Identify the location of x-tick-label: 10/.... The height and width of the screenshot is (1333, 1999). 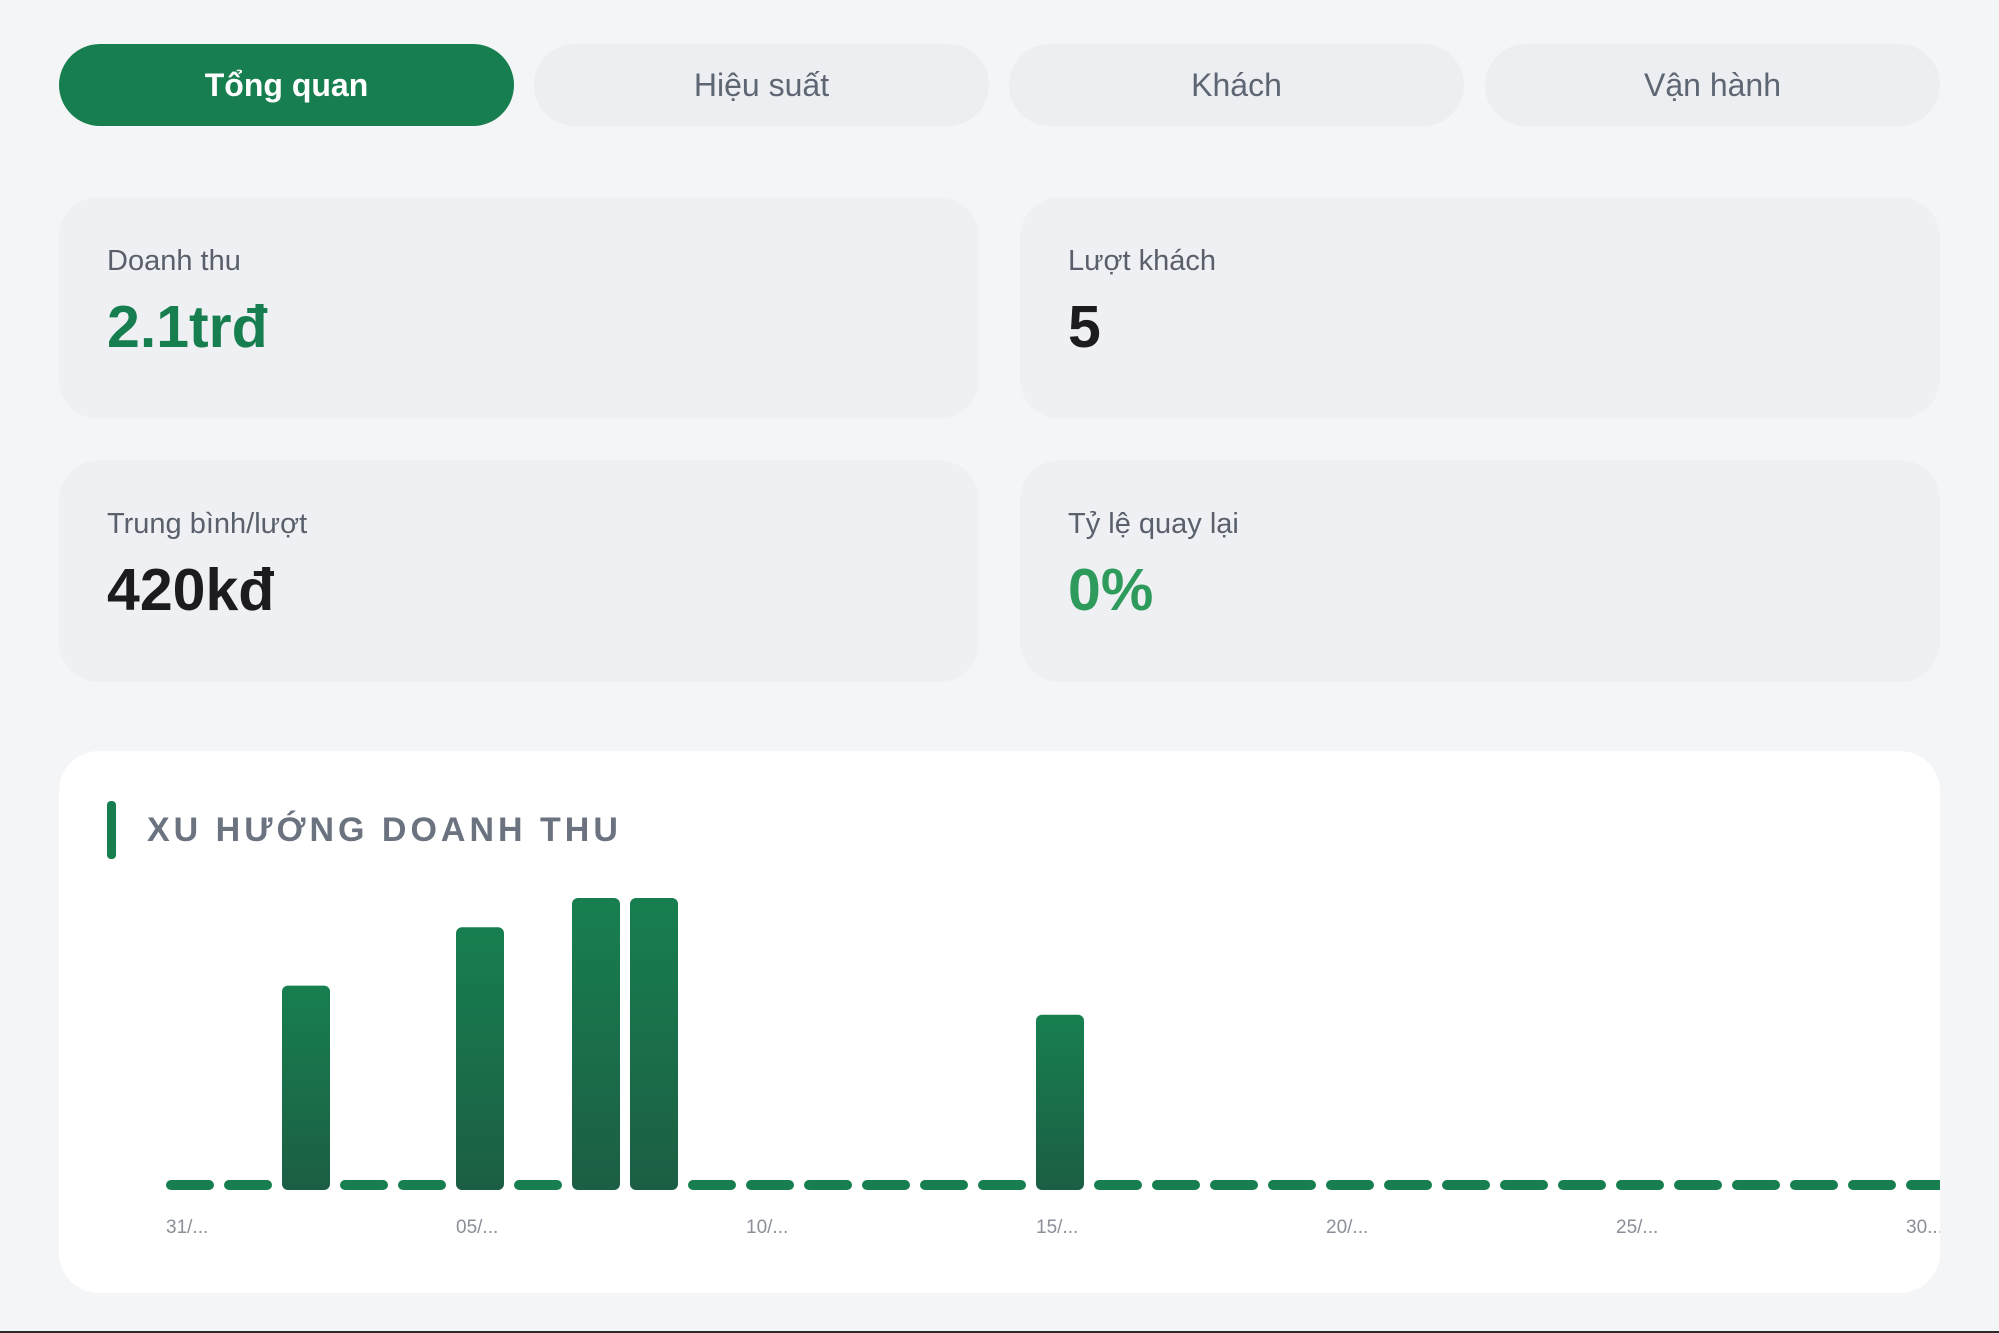
(767, 1227).